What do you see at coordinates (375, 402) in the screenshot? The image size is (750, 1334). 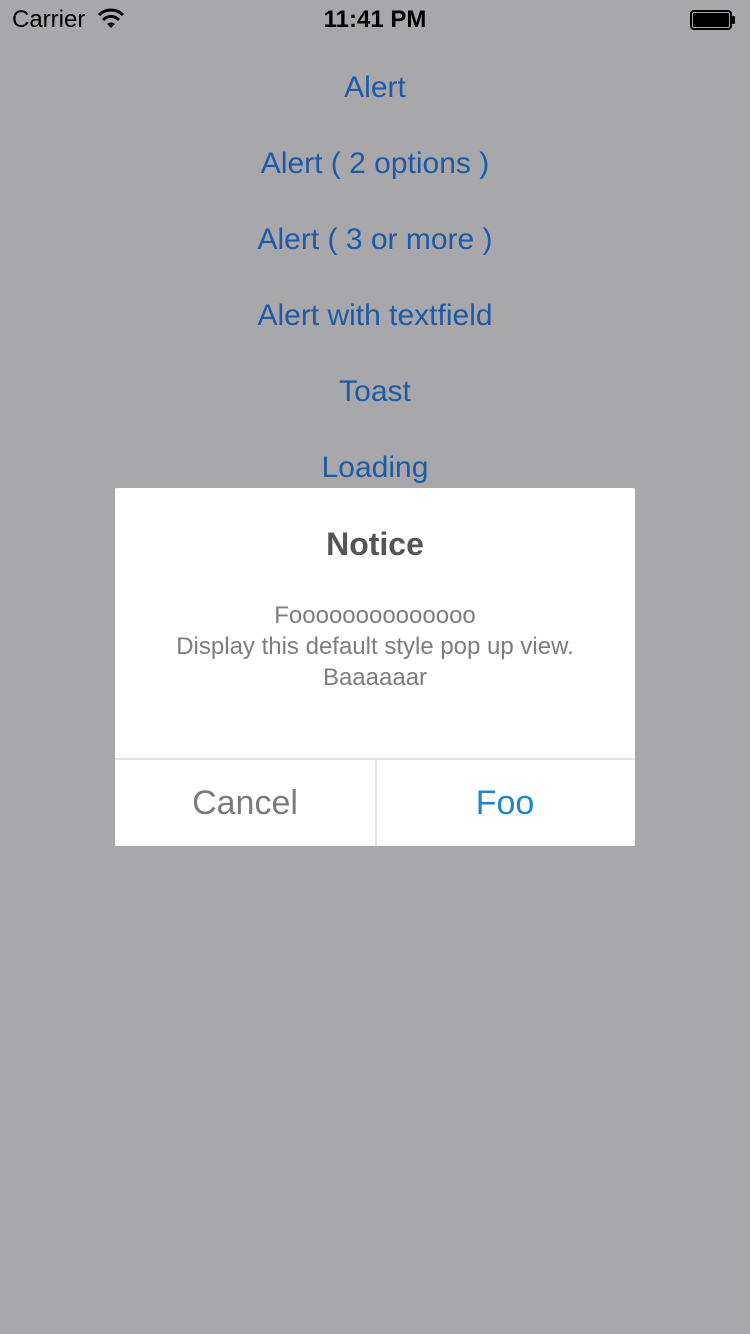 I see `menu-item-toast: Toast` at bounding box center [375, 402].